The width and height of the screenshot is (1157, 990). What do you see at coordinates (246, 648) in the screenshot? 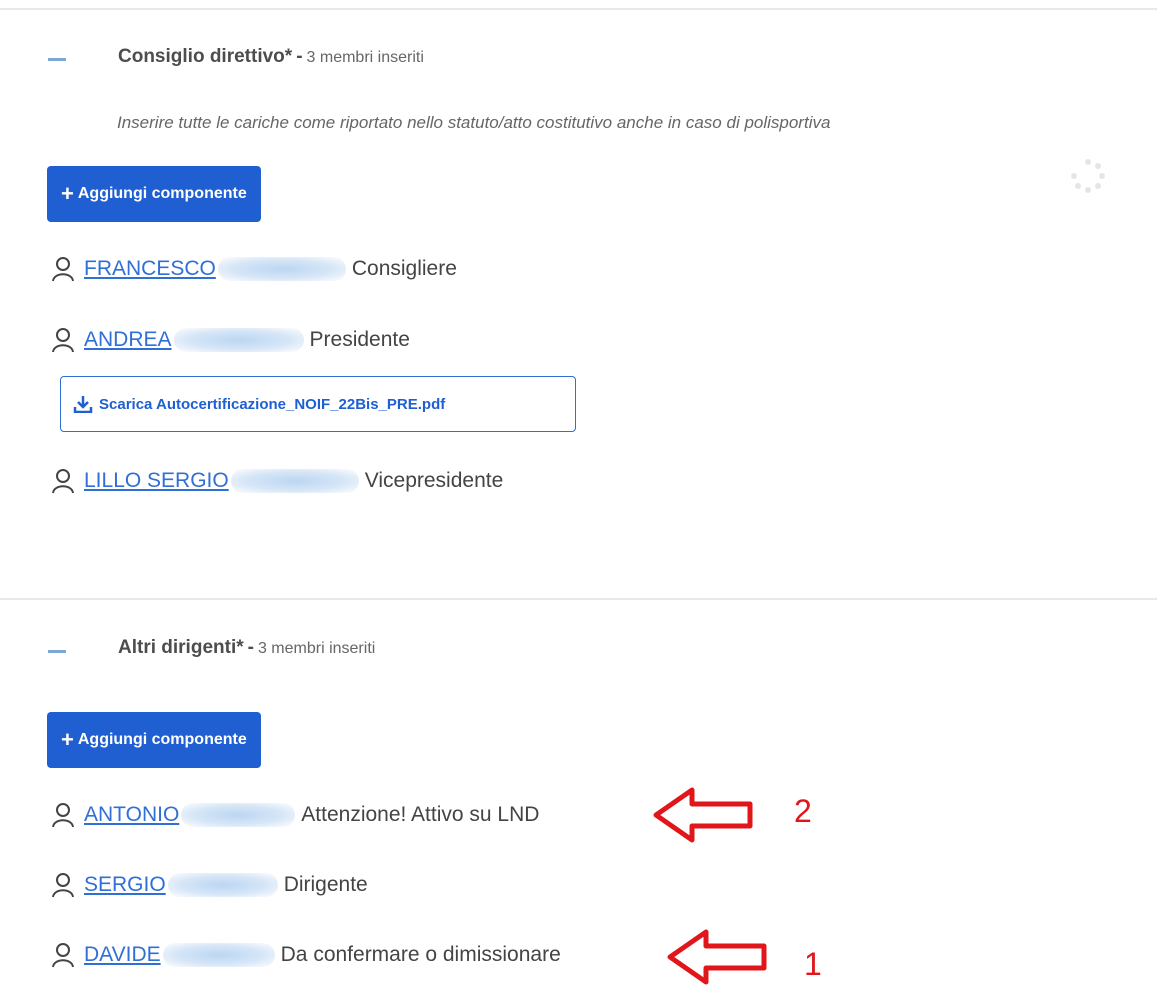
I see `section-title: Altri dirigenti* -3 membri inseriti` at bounding box center [246, 648].